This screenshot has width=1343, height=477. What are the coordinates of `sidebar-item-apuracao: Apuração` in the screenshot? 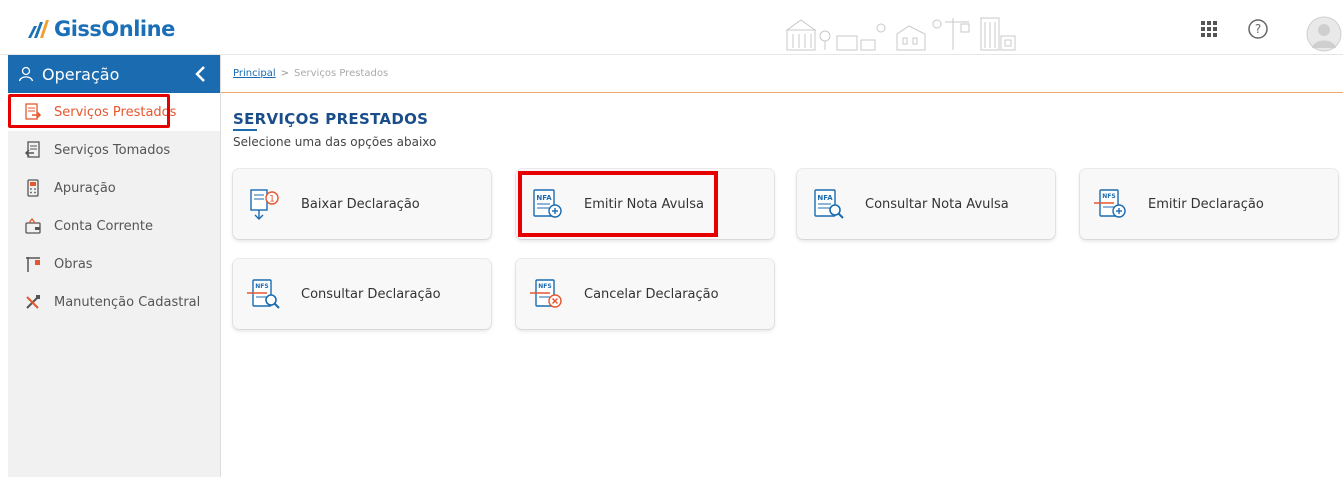 It's located at (114, 188).